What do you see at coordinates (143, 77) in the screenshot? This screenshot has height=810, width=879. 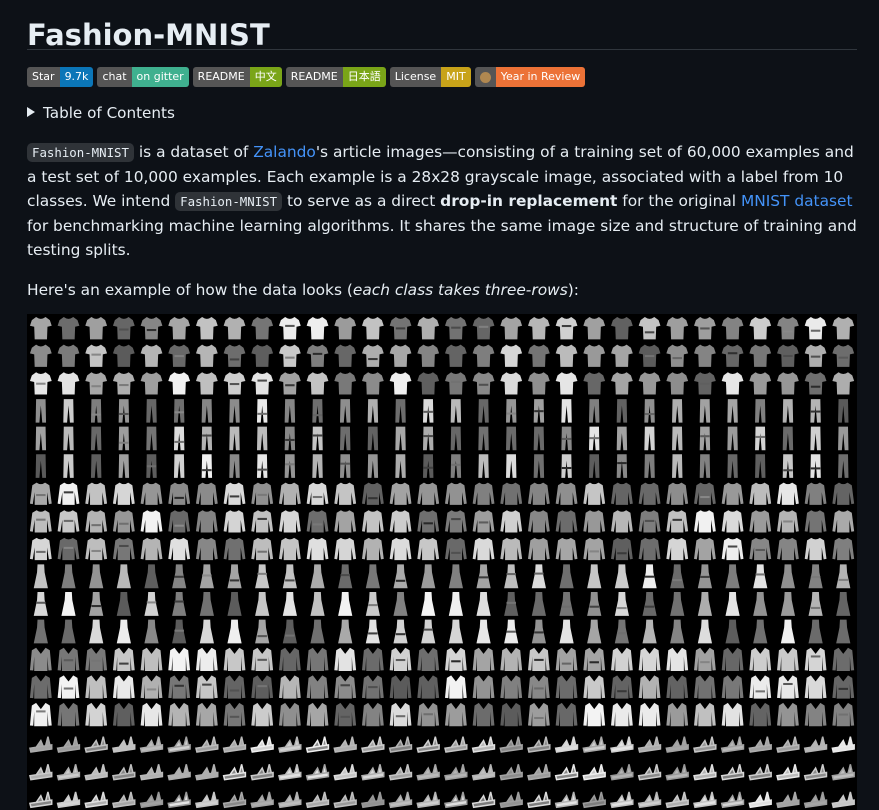 I see `badge-on-gitter: chat on gitter` at bounding box center [143, 77].